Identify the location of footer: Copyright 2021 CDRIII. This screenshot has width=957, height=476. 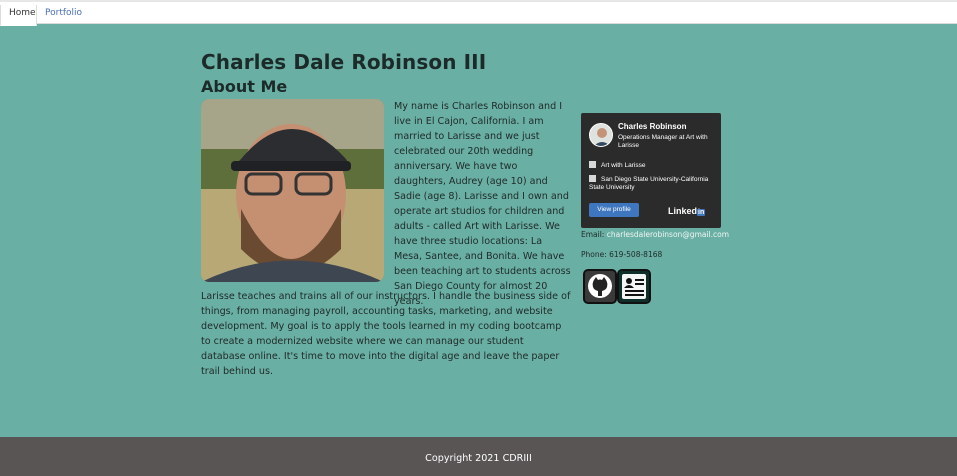
(478, 456).